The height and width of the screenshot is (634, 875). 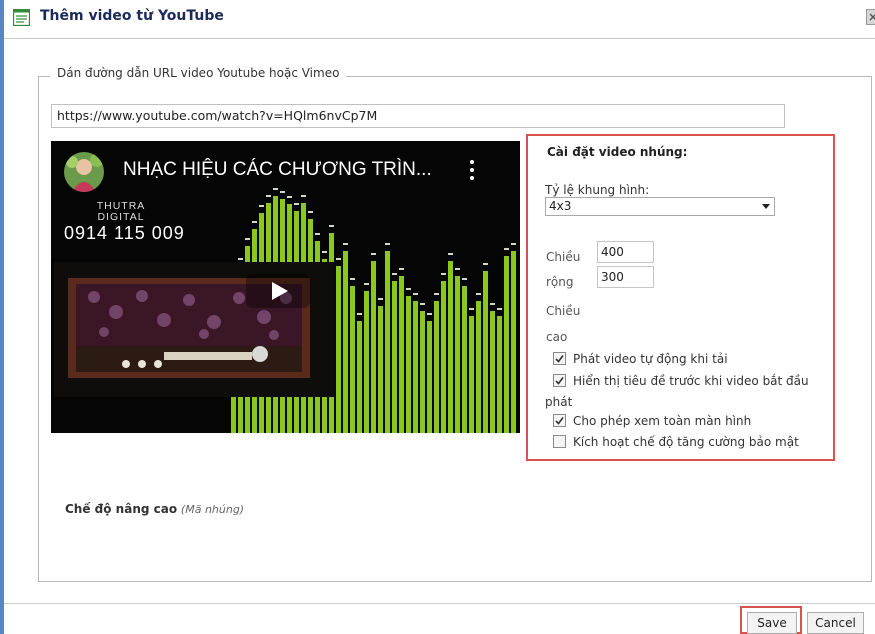 What do you see at coordinates (439, 38) in the screenshot?
I see `titlebar-divider` at bounding box center [439, 38].